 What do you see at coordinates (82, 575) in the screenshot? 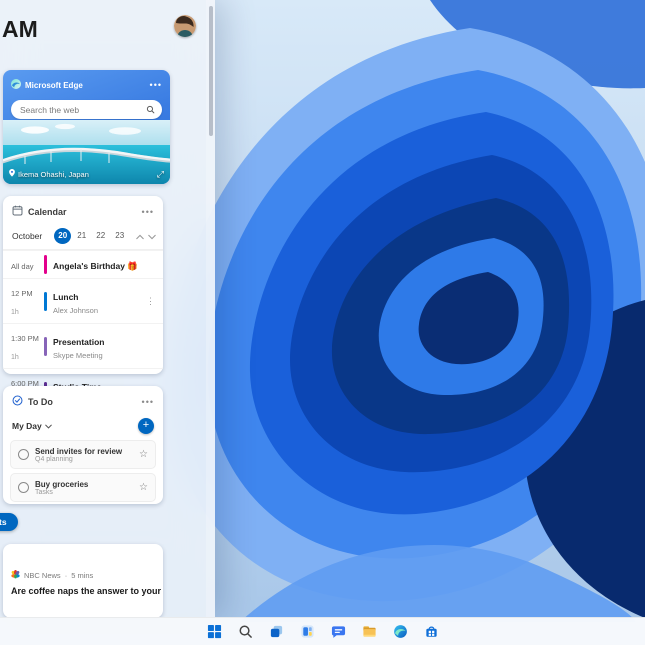
I see `news-age: 5 mins` at bounding box center [82, 575].